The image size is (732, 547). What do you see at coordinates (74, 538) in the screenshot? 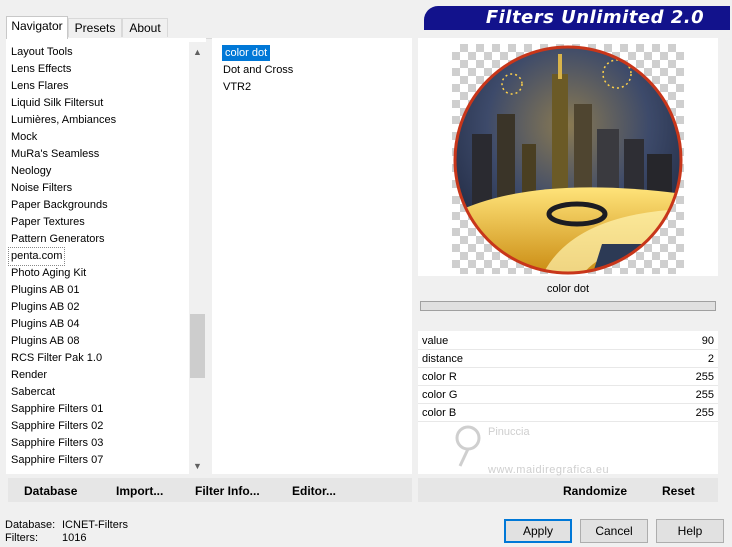
I see `filters-count-value: 1016` at bounding box center [74, 538].